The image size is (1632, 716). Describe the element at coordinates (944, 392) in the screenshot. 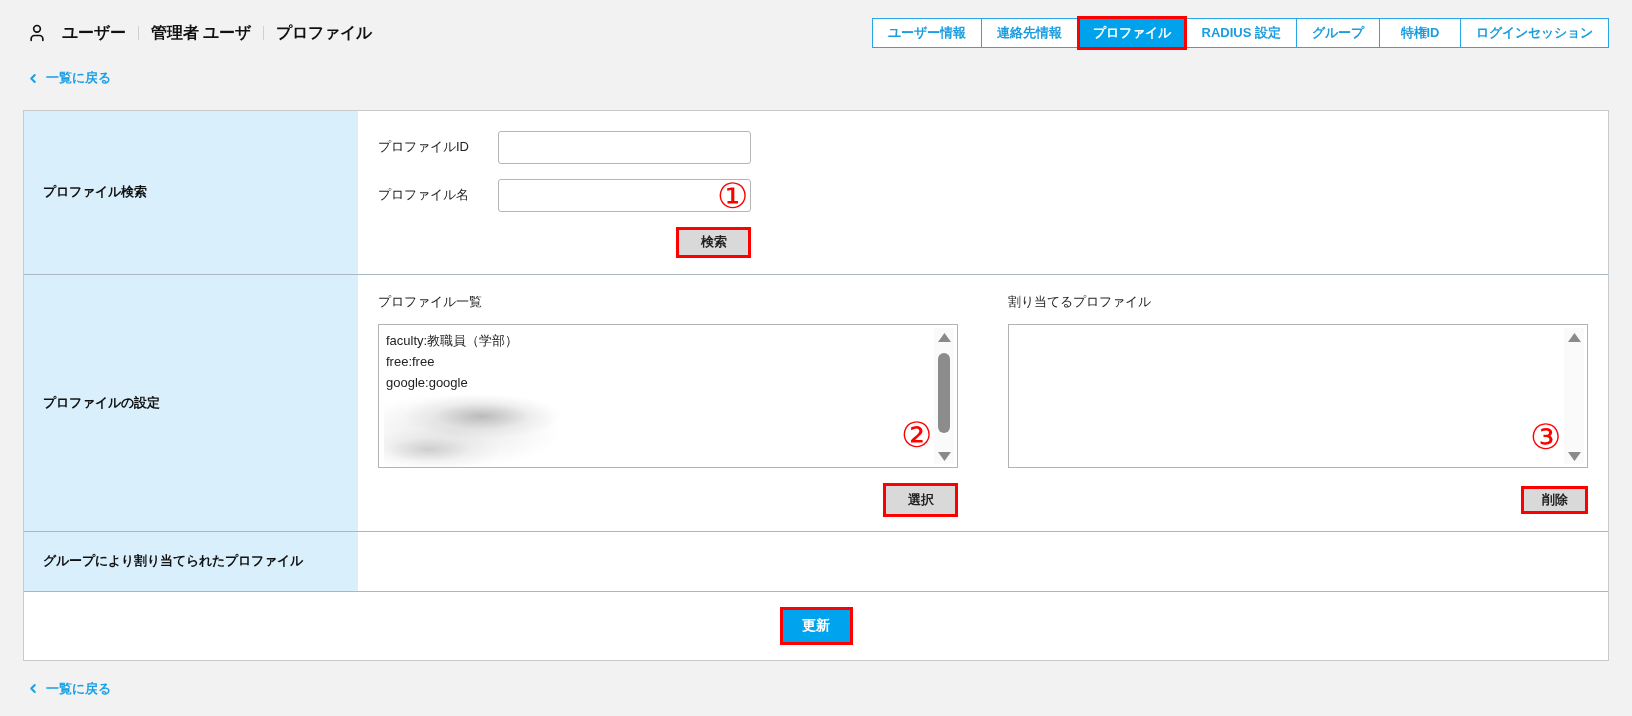

I see `scrollbar-thumb` at that location.